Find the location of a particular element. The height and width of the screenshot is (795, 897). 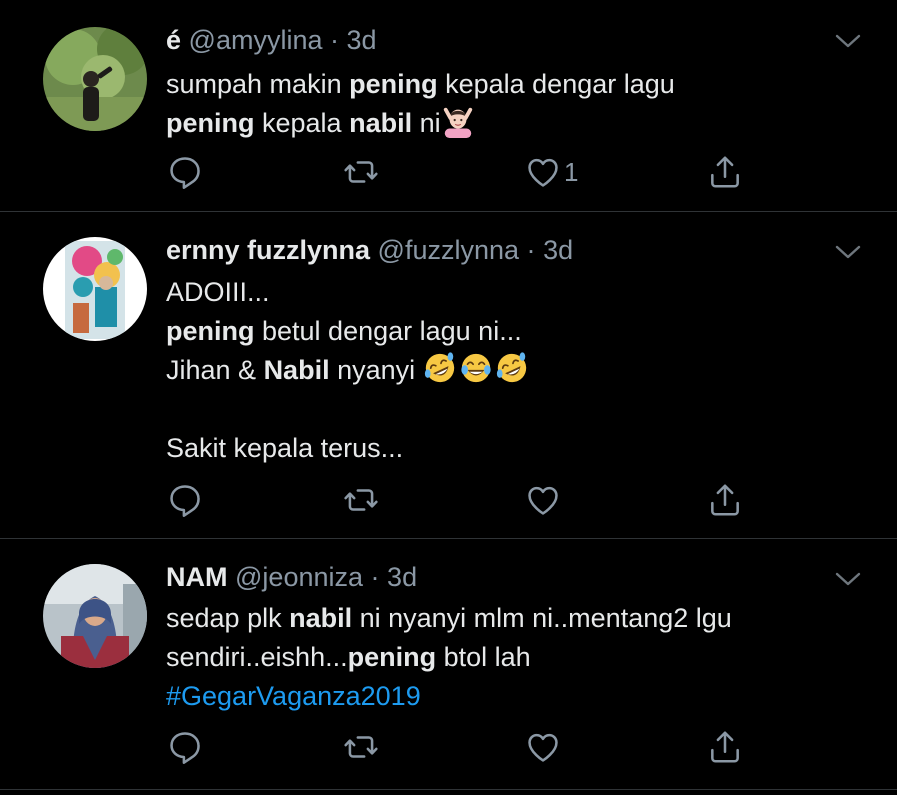

text-segment: kepala is located at coordinates (302, 123).